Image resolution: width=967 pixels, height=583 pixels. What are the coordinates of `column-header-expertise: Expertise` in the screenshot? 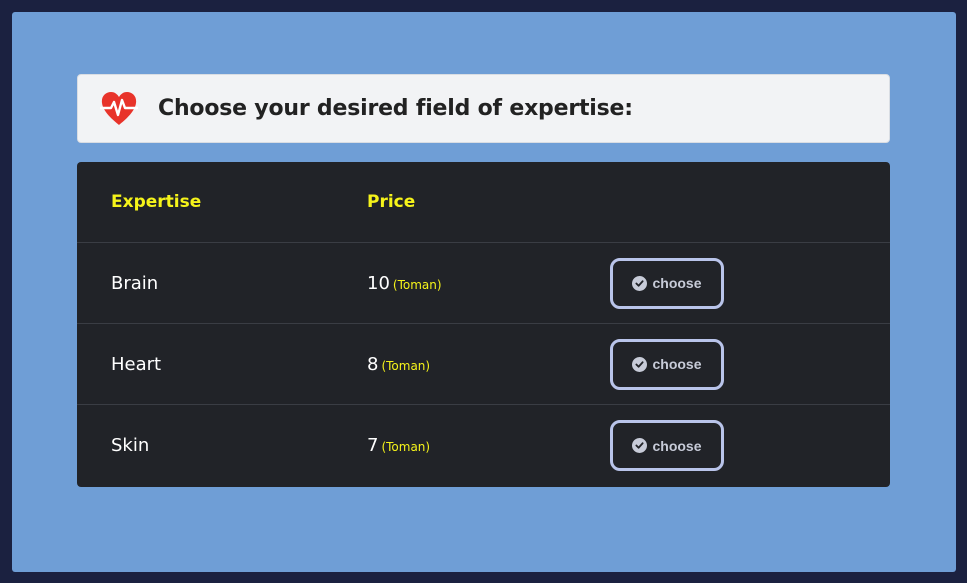 It's located at (156, 202).